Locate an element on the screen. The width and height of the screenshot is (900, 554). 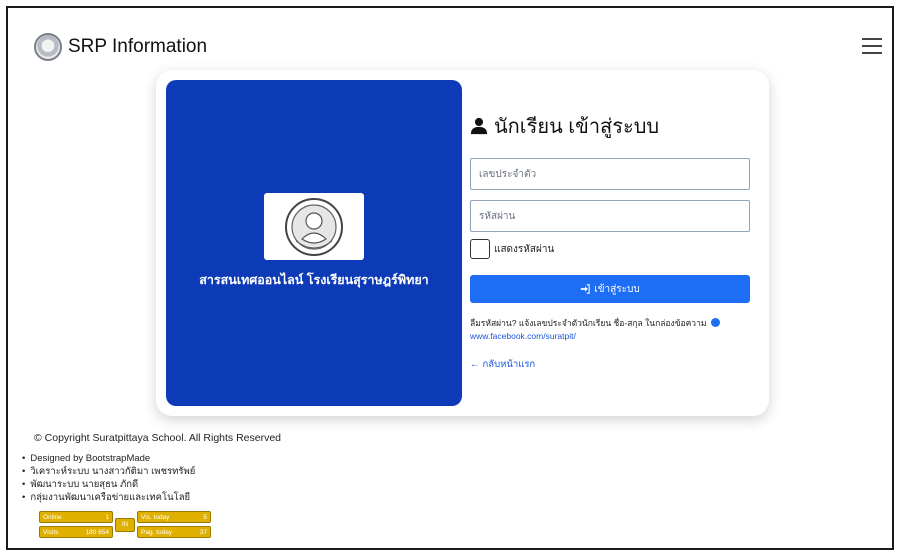
counter-pag-today: Pag. today 37 is located at coordinates (174, 532).